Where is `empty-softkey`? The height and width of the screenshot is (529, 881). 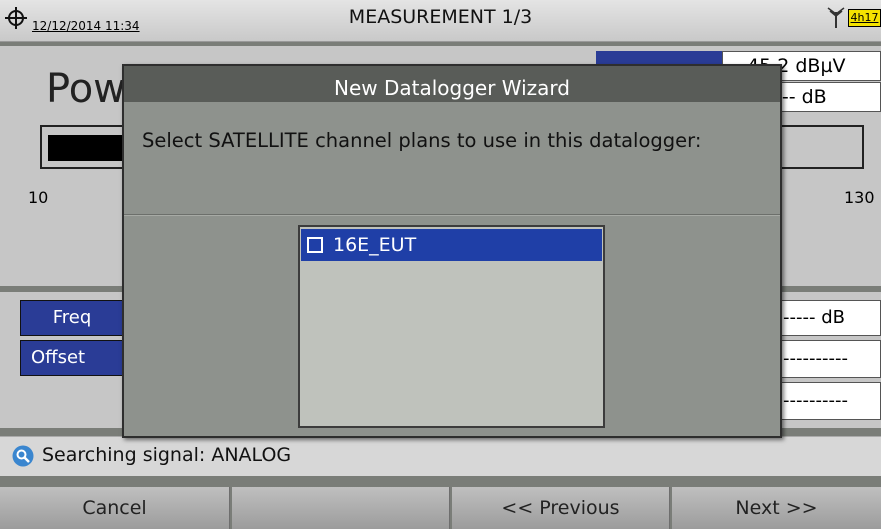 empty-softkey is located at coordinates (341, 508).